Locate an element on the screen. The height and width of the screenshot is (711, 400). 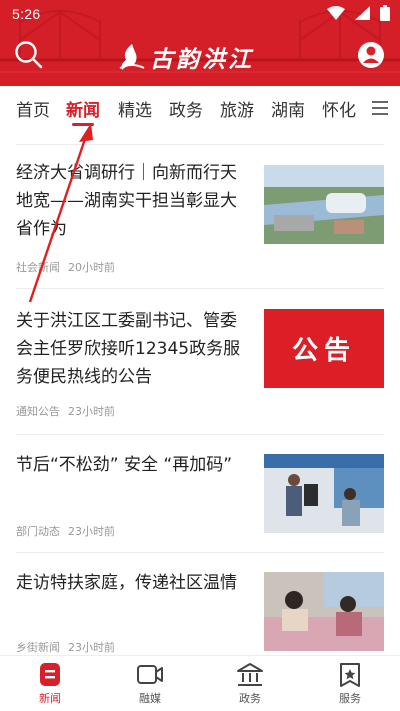
status-time: 5:26 is located at coordinates (26, 14).